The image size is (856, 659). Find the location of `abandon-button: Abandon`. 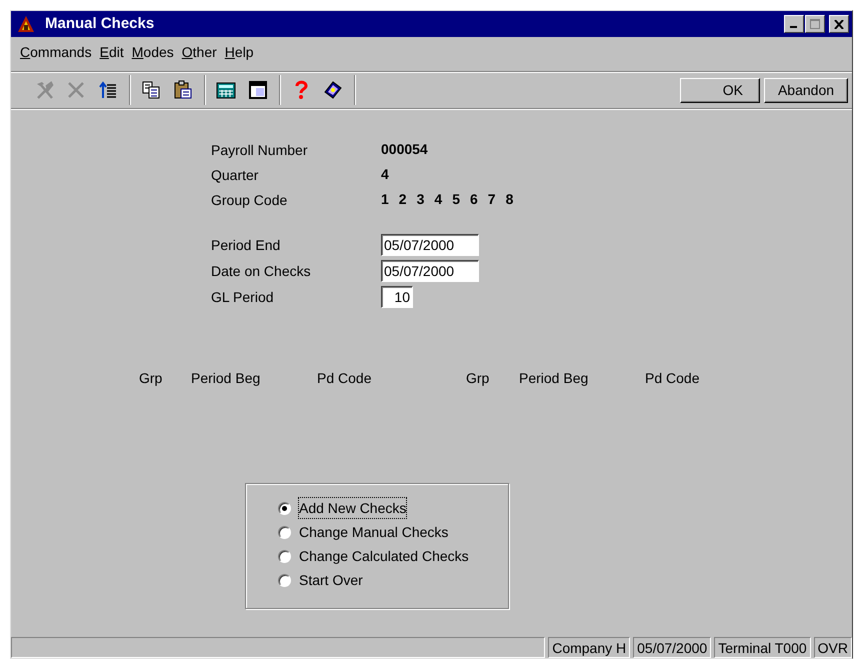

abandon-button: Abandon is located at coordinates (806, 90).